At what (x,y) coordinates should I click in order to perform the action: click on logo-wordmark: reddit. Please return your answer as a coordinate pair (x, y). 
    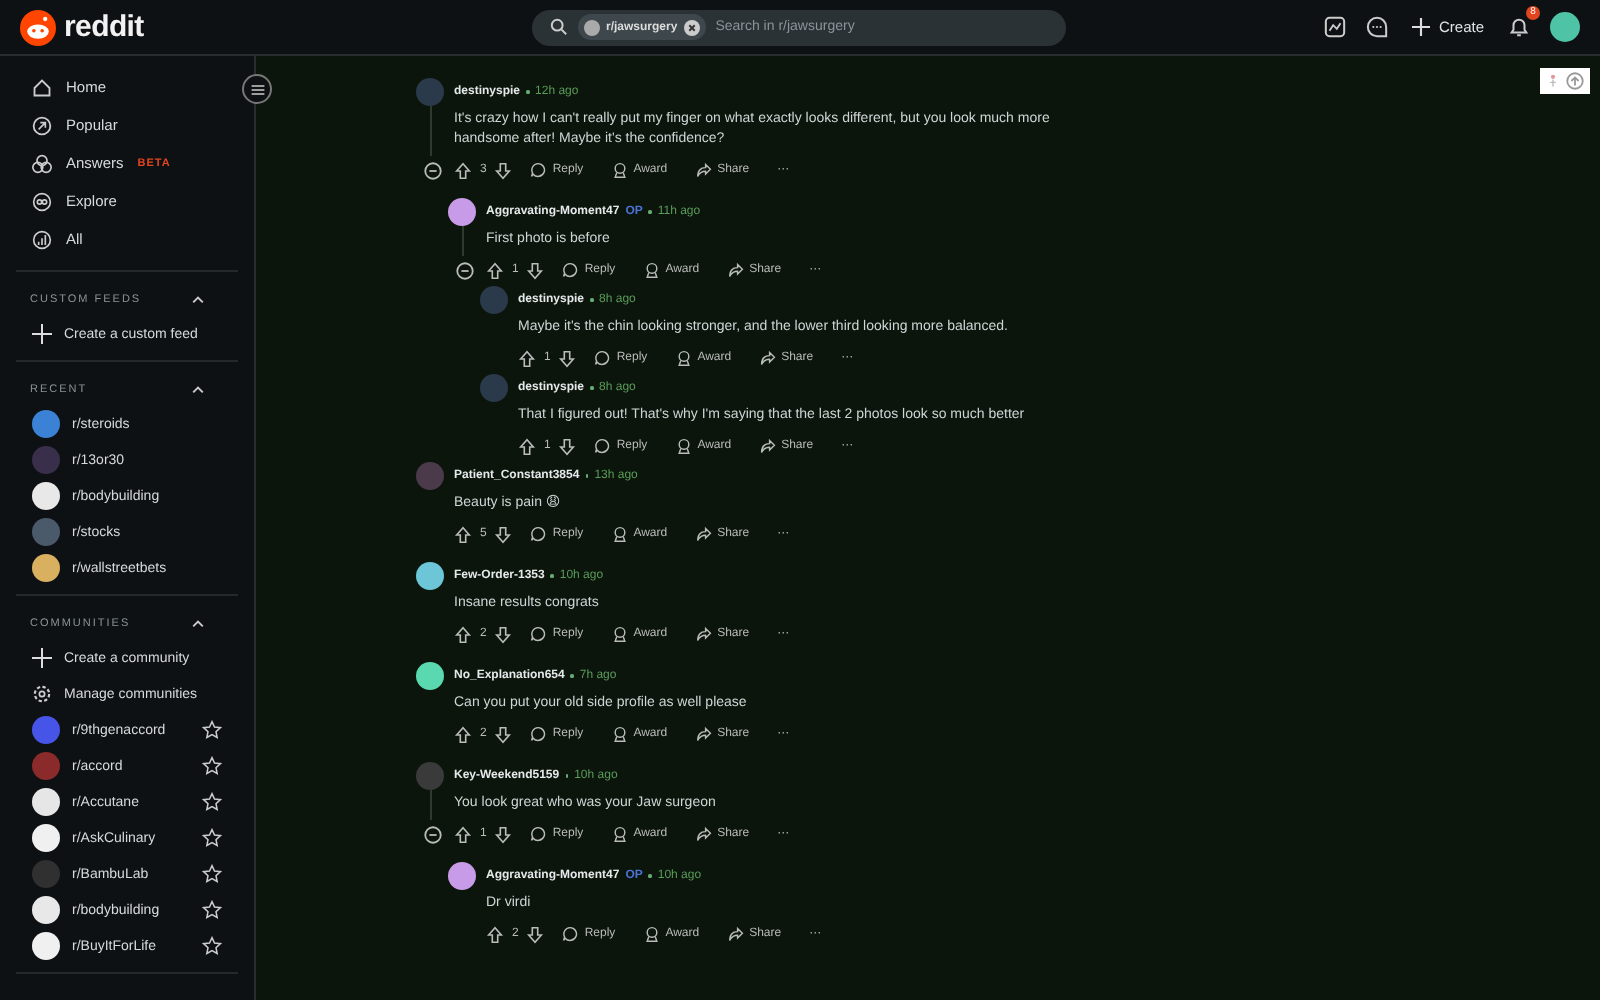
    Looking at the image, I should click on (104, 27).